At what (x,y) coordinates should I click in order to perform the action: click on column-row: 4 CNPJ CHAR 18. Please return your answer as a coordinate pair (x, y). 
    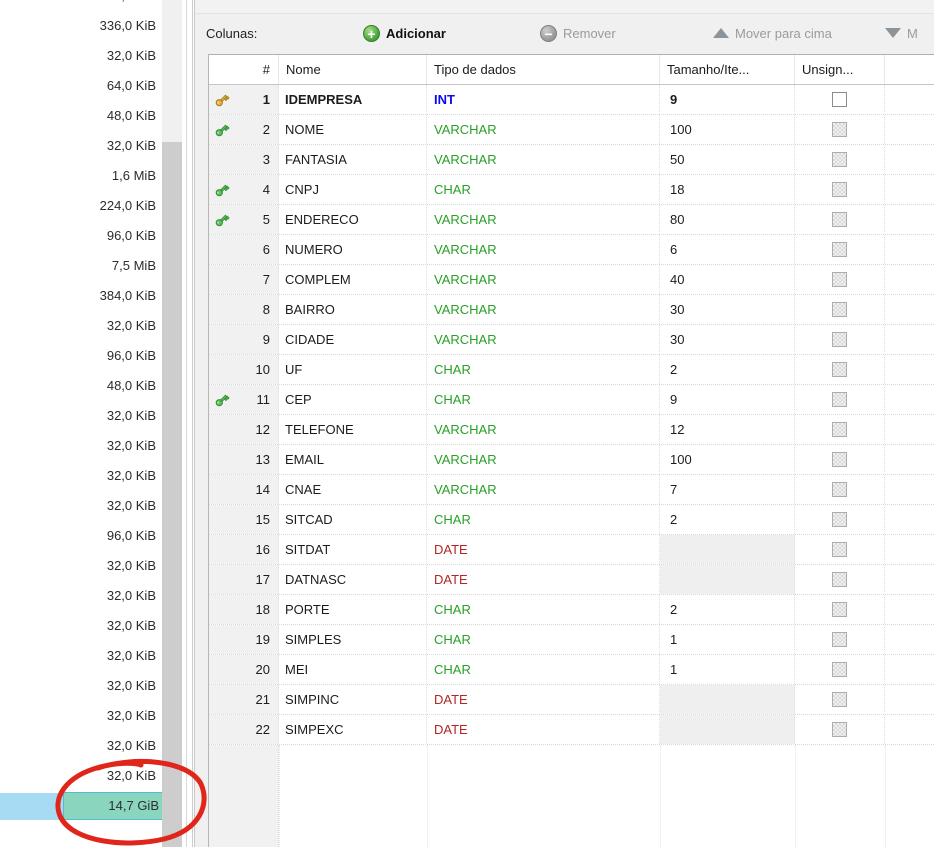
    Looking at the image, I should click on (571, 190).